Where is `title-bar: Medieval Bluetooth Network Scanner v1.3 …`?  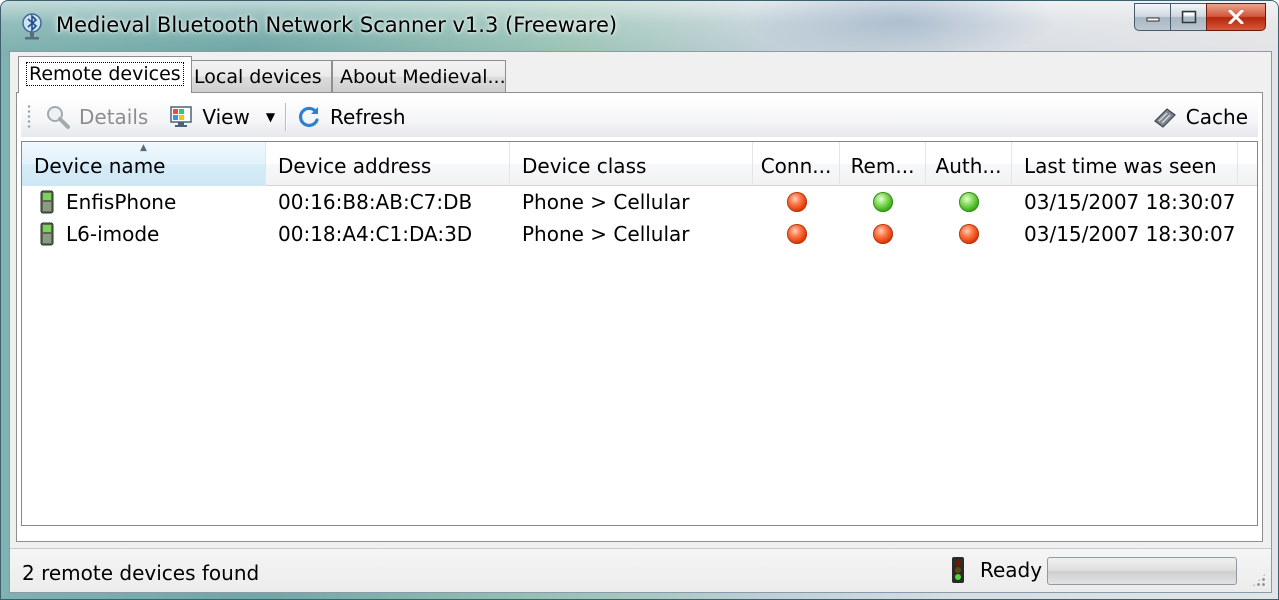
title-bar: Medieval Bluetooth Network Scanner v1.3 … is located at coordinates (639, 26).